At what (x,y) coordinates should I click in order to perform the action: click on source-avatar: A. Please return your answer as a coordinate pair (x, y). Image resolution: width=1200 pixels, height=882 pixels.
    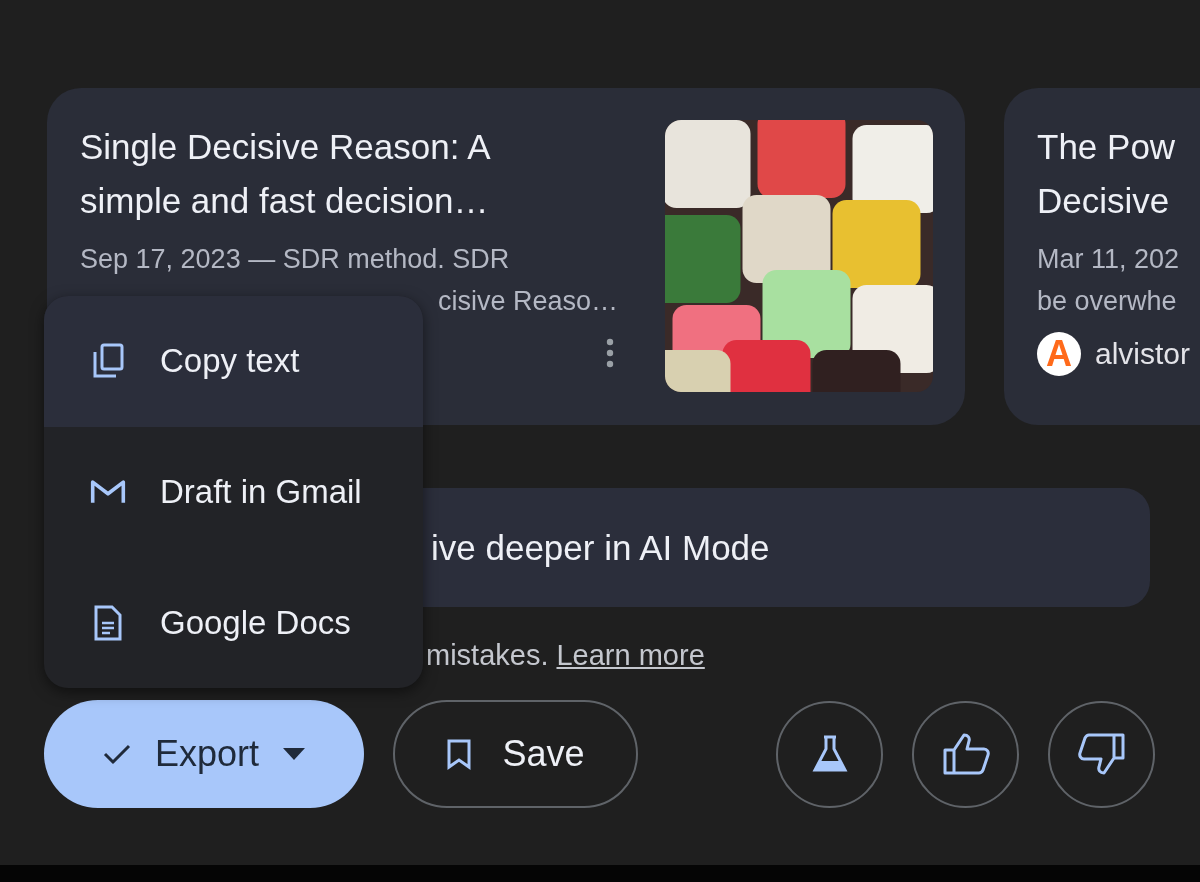
    Looking at the image, I should click on (1059, 354).